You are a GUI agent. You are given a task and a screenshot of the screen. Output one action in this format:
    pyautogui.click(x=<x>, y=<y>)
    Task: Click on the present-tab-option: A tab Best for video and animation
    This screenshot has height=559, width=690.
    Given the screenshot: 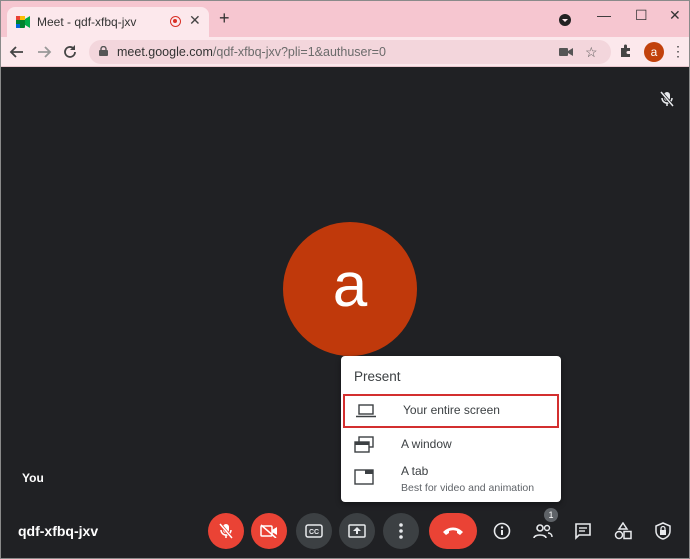 What is the action you would take?
    pyautogui.click(x=451, y=482)
    